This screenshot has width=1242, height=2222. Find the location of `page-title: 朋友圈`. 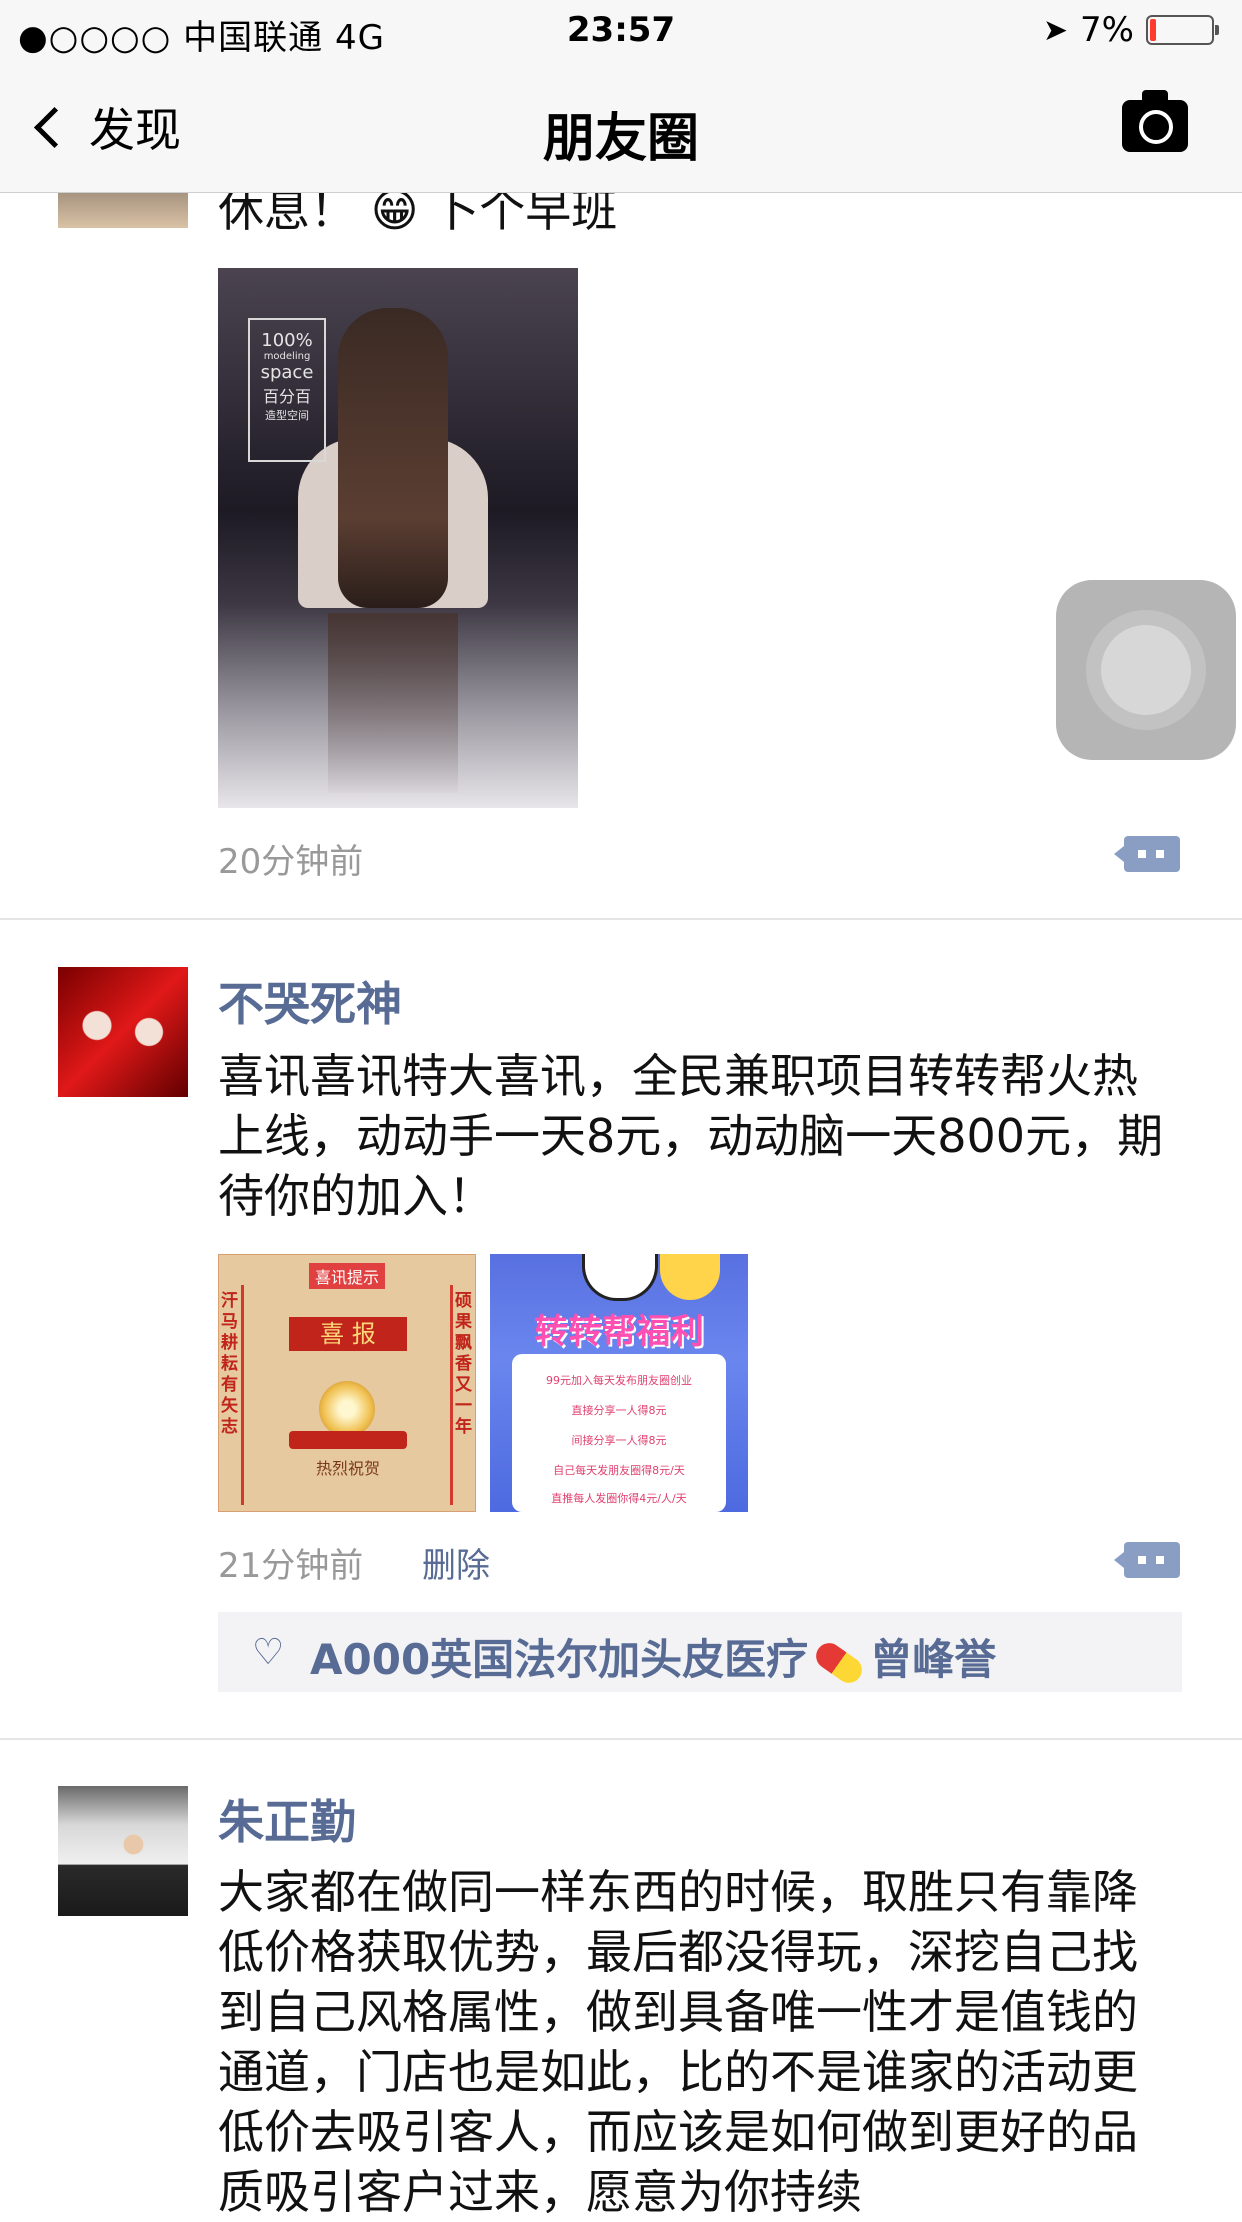

page-title: 朋友圈 is located at coordinates (620, 139).